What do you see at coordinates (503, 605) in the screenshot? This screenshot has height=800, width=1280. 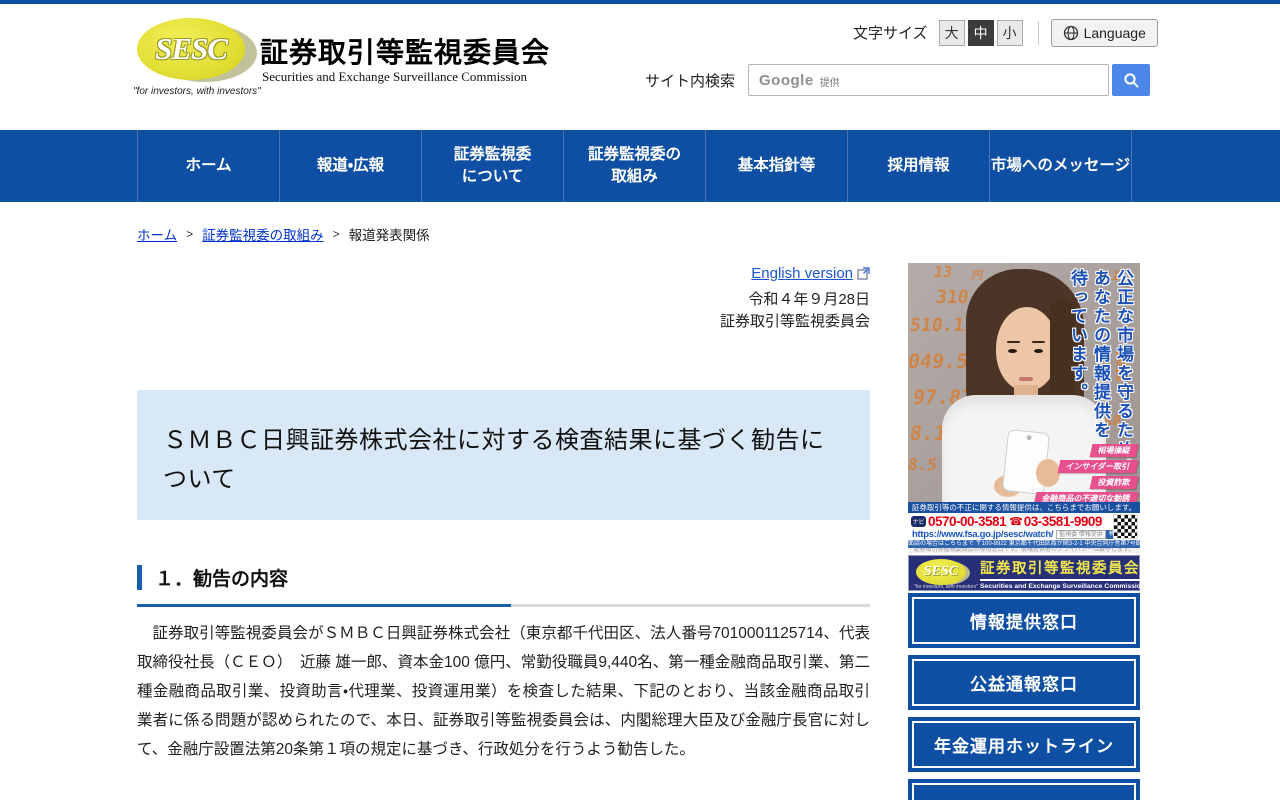 I see `section-rule` at bounding box center [503, 605].